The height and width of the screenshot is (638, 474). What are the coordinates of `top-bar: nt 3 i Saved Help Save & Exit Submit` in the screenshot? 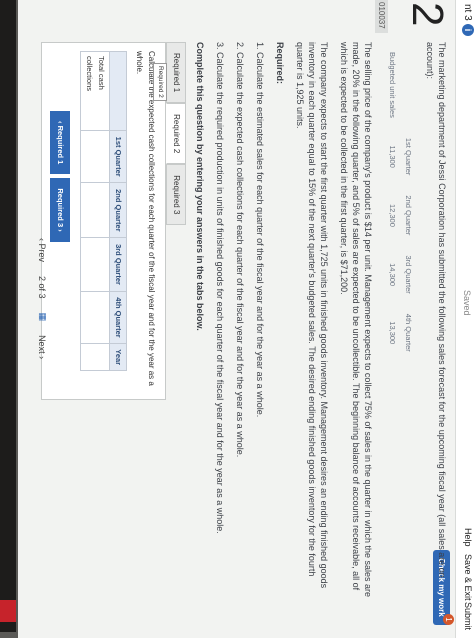 It's located at (464, 319).